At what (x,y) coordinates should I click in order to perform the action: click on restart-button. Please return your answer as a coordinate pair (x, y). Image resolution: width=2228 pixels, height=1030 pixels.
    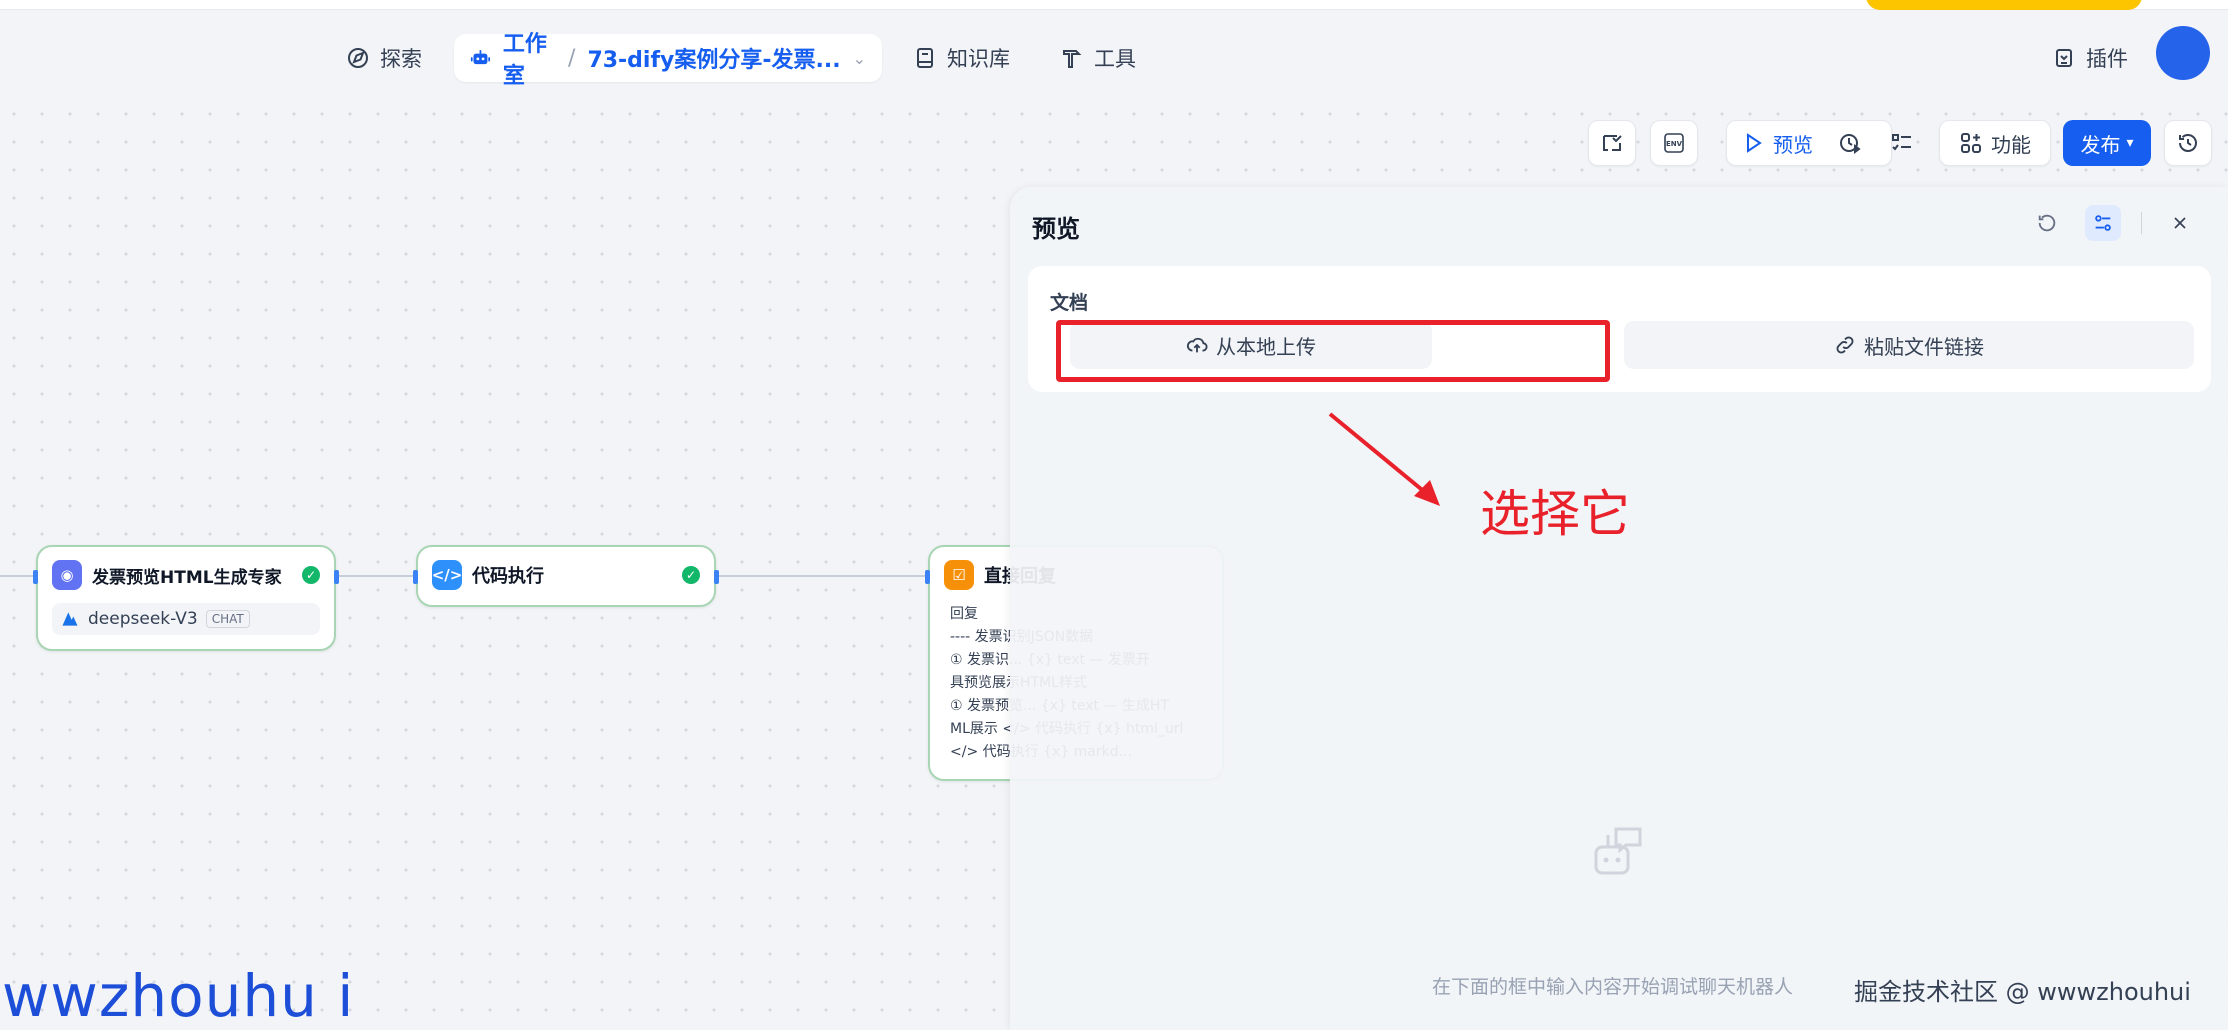
    Looking at the image, I should click on (2047, 223).